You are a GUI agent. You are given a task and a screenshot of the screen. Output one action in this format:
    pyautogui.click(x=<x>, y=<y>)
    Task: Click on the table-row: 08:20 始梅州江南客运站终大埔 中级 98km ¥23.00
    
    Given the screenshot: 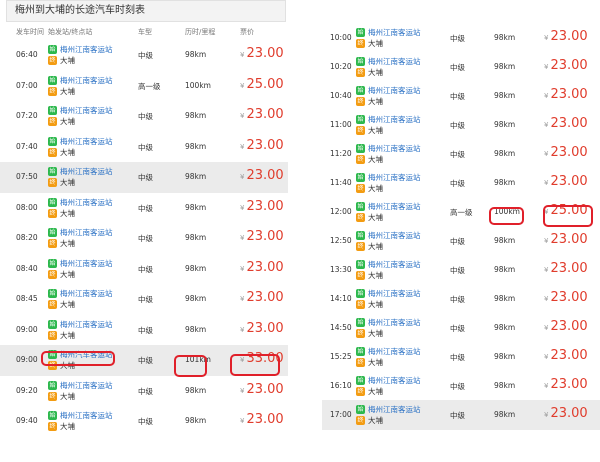 What is the action you would take?
    pyautogui.click(x=144, y=238)
    